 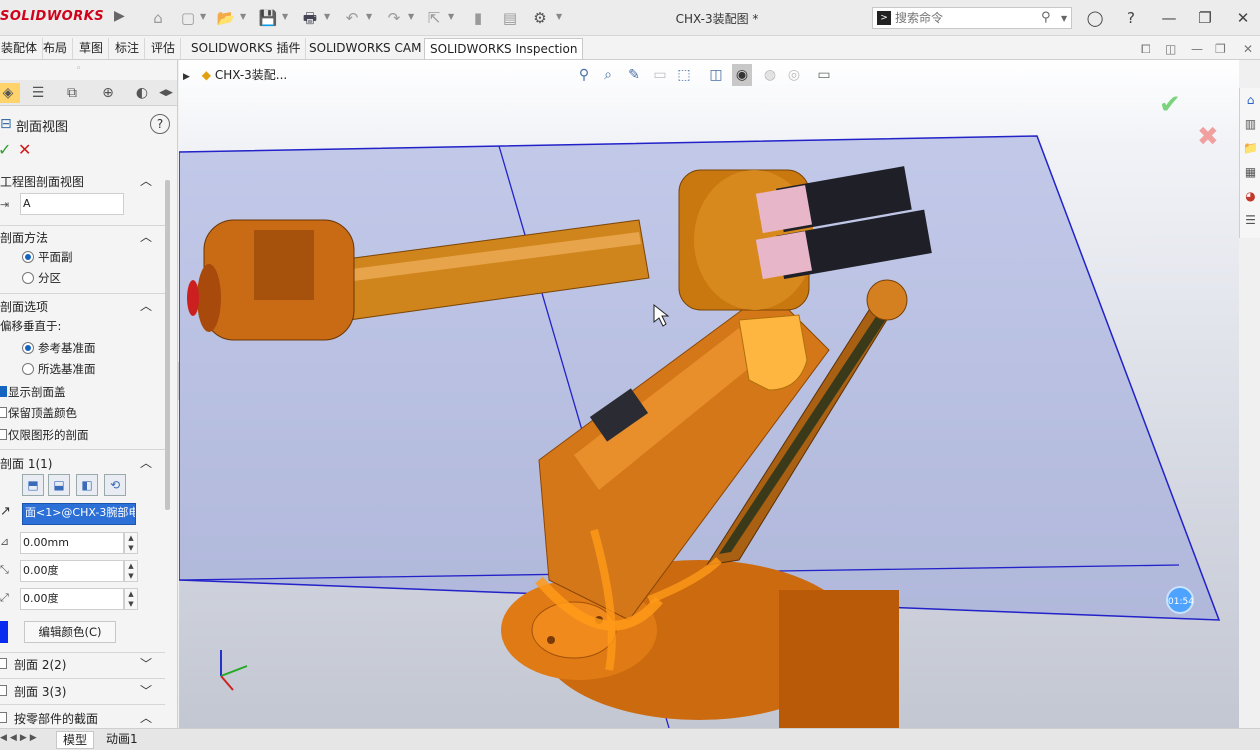 What do you see at coordinates (770, 75) in the screenshot?
I see `hide-show-items-icon: ◍` at bounding box center [770, 75].